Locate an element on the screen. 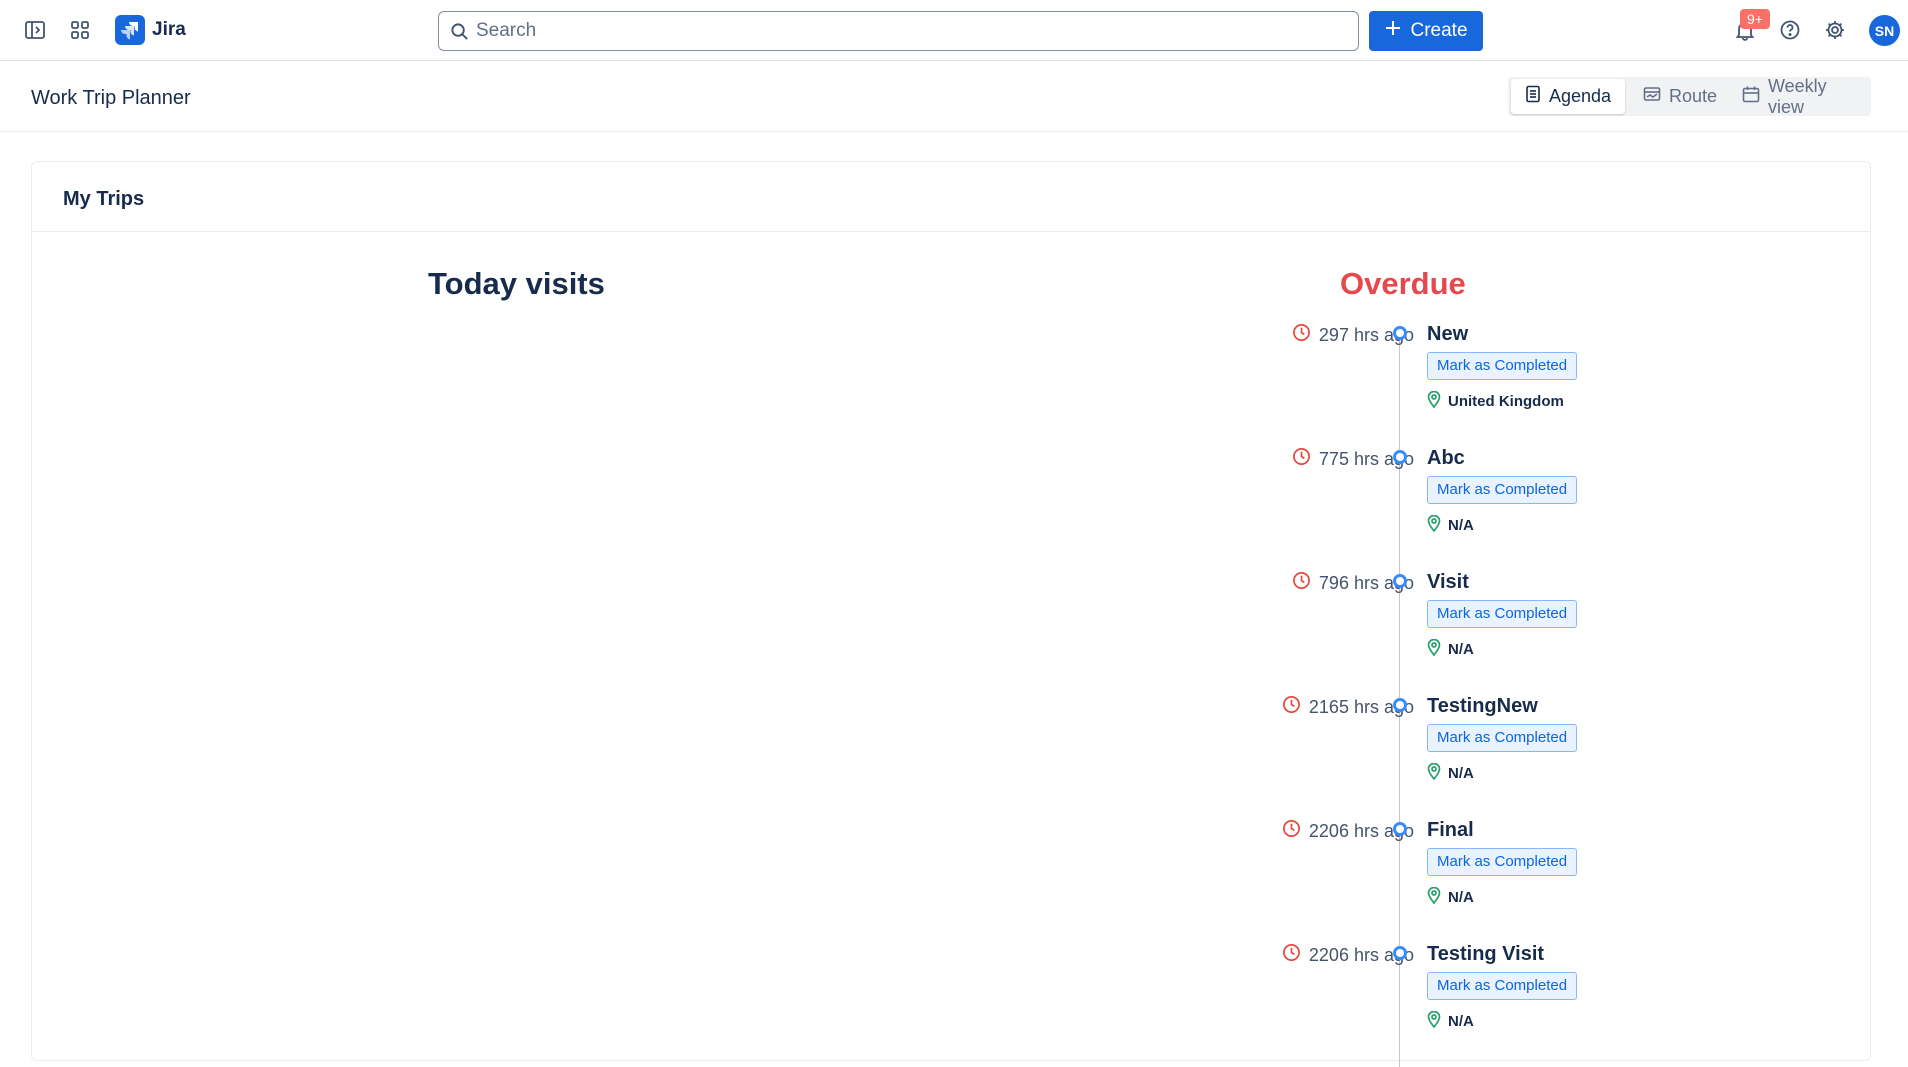  visit-name: New is located at coordinates (1447, 334).